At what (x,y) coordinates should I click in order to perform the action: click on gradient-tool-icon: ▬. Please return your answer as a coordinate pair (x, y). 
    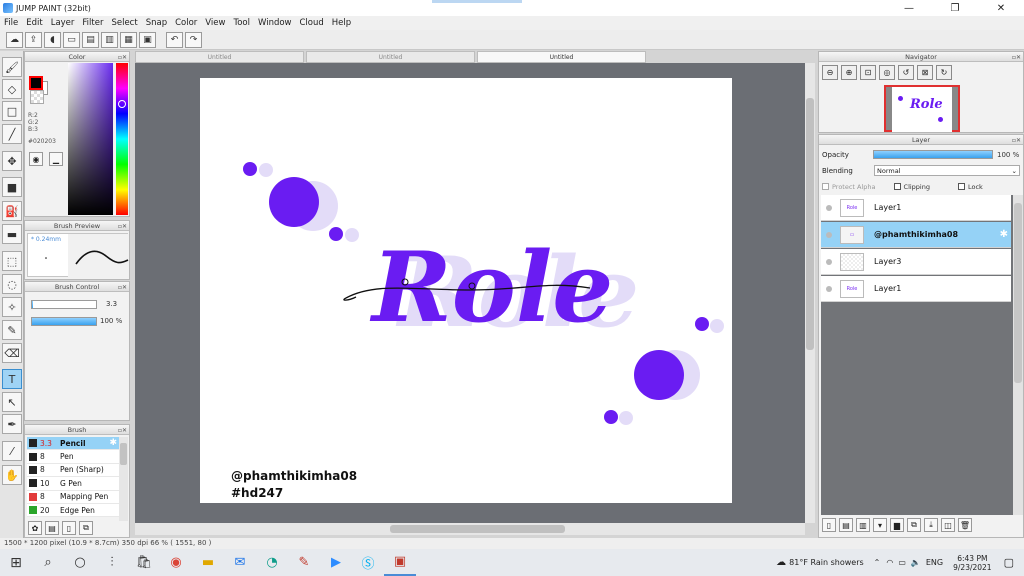
    Looking at the image, I should click on (12, 234).